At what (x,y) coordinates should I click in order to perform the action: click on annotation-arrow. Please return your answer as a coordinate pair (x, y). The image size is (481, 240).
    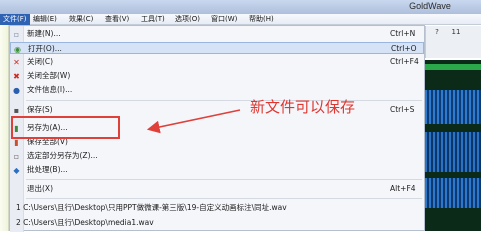
    Looking at the image, I should click on (193, 121).